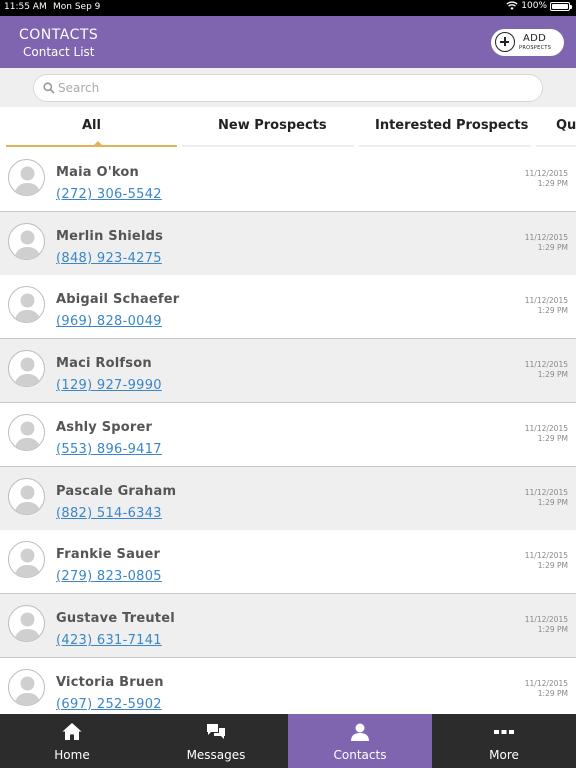 Image resolution: width=576 pixels, height=768 pixels. I want to click on add-button-sublabel: PROSPECTS, so click(535, 48).